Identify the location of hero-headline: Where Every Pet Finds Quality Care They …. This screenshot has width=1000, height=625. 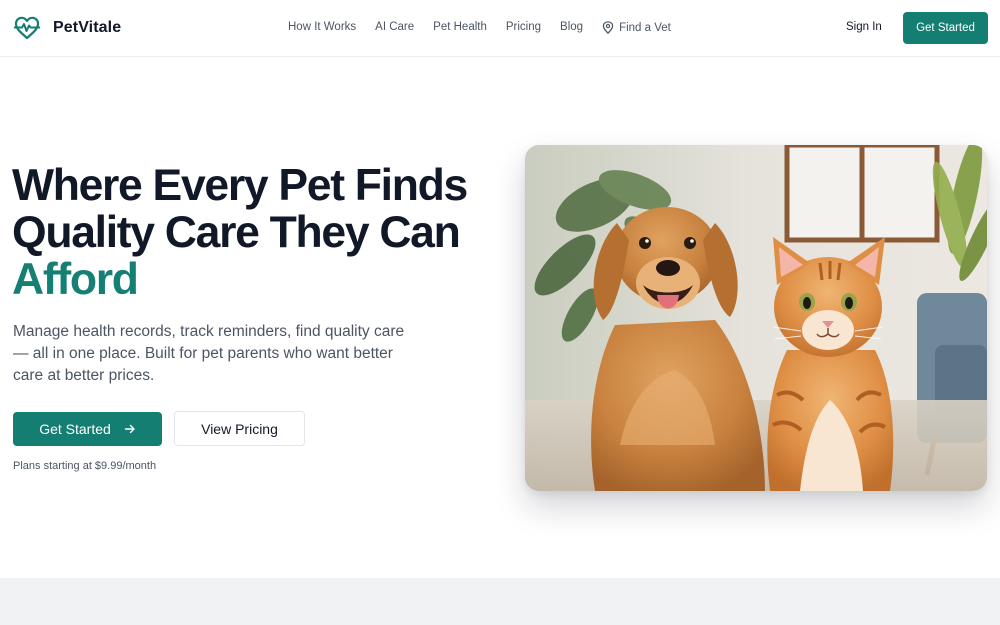
(252, 232).